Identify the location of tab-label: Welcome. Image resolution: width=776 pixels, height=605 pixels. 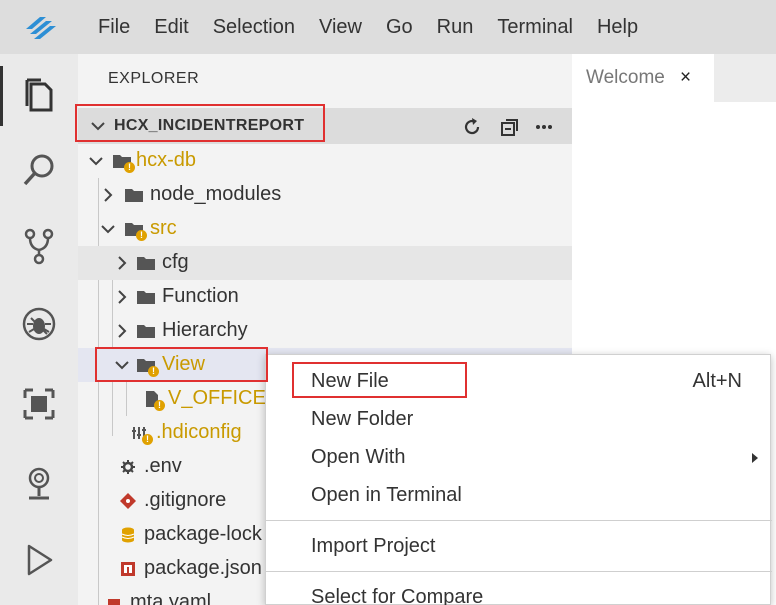
(625, 77).